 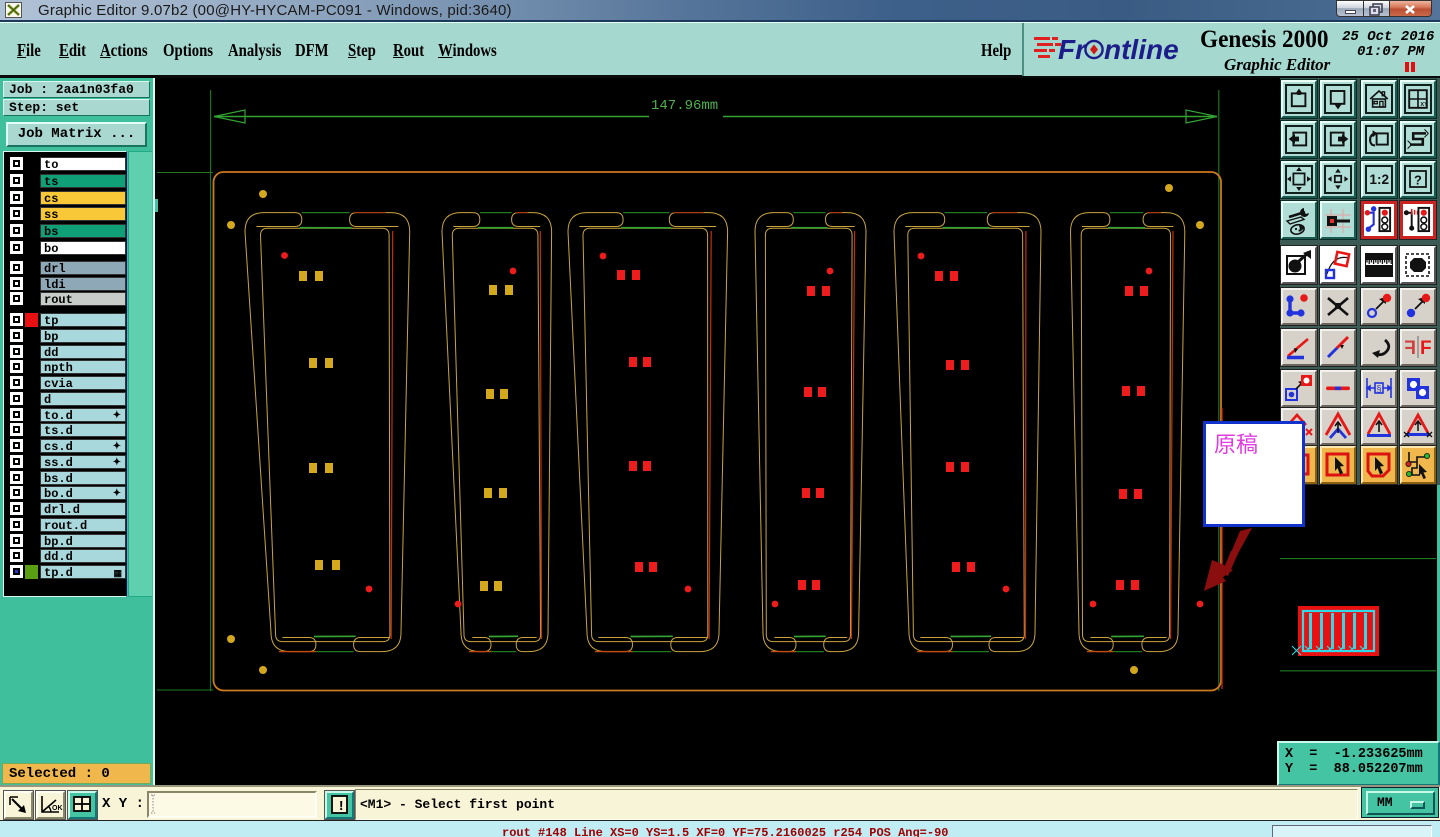 What do you see at coordinates (1141, 49) in the screenshot?
I see `svg-text: ntline` at bounding box center [1141, 49].